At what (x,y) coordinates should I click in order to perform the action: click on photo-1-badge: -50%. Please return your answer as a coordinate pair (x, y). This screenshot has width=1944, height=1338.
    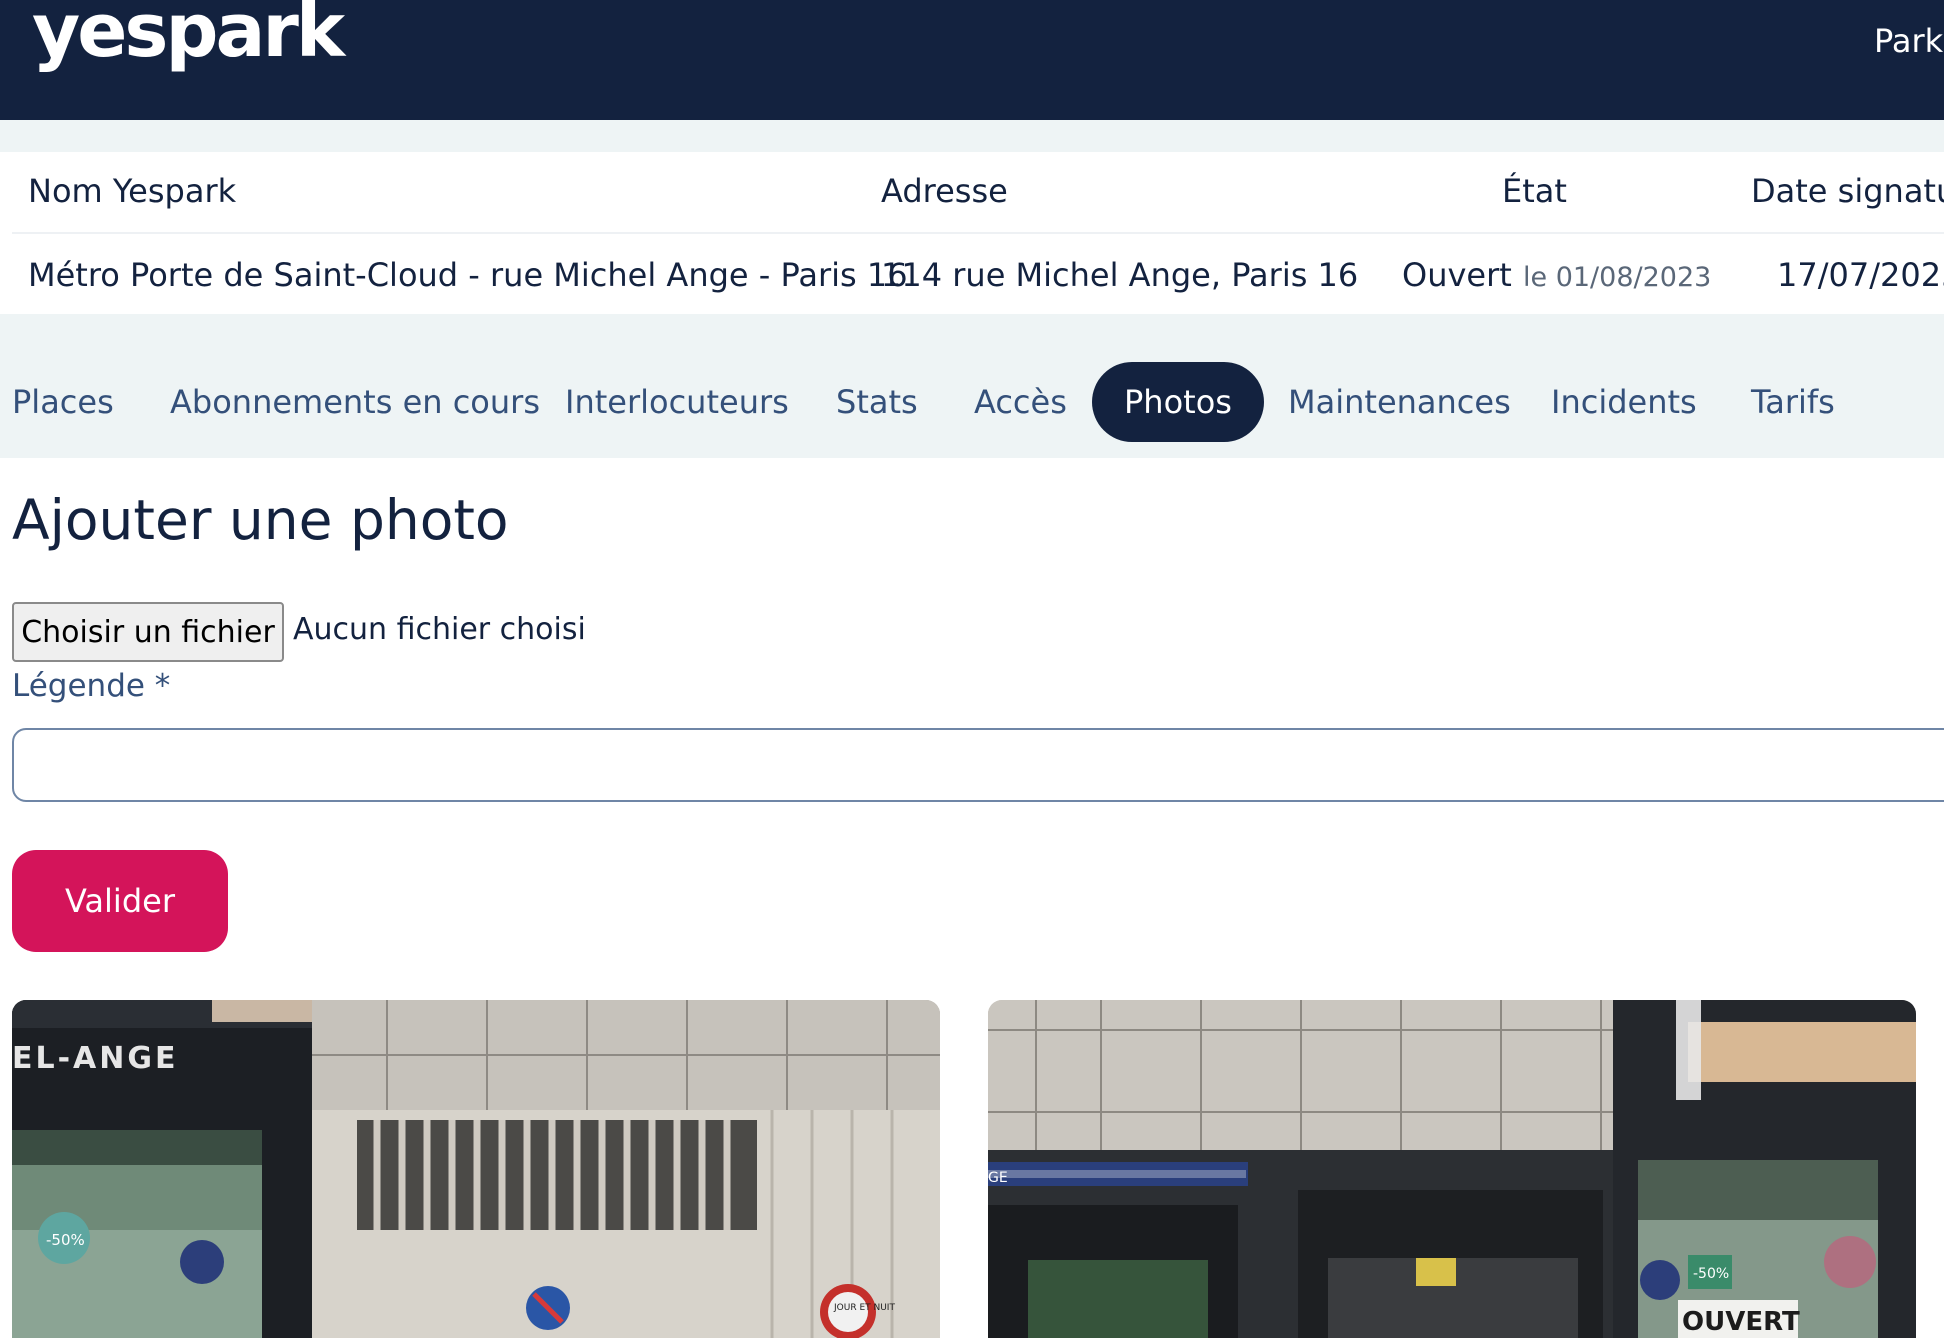
    Looking at the image, I should click on (65, 1240).